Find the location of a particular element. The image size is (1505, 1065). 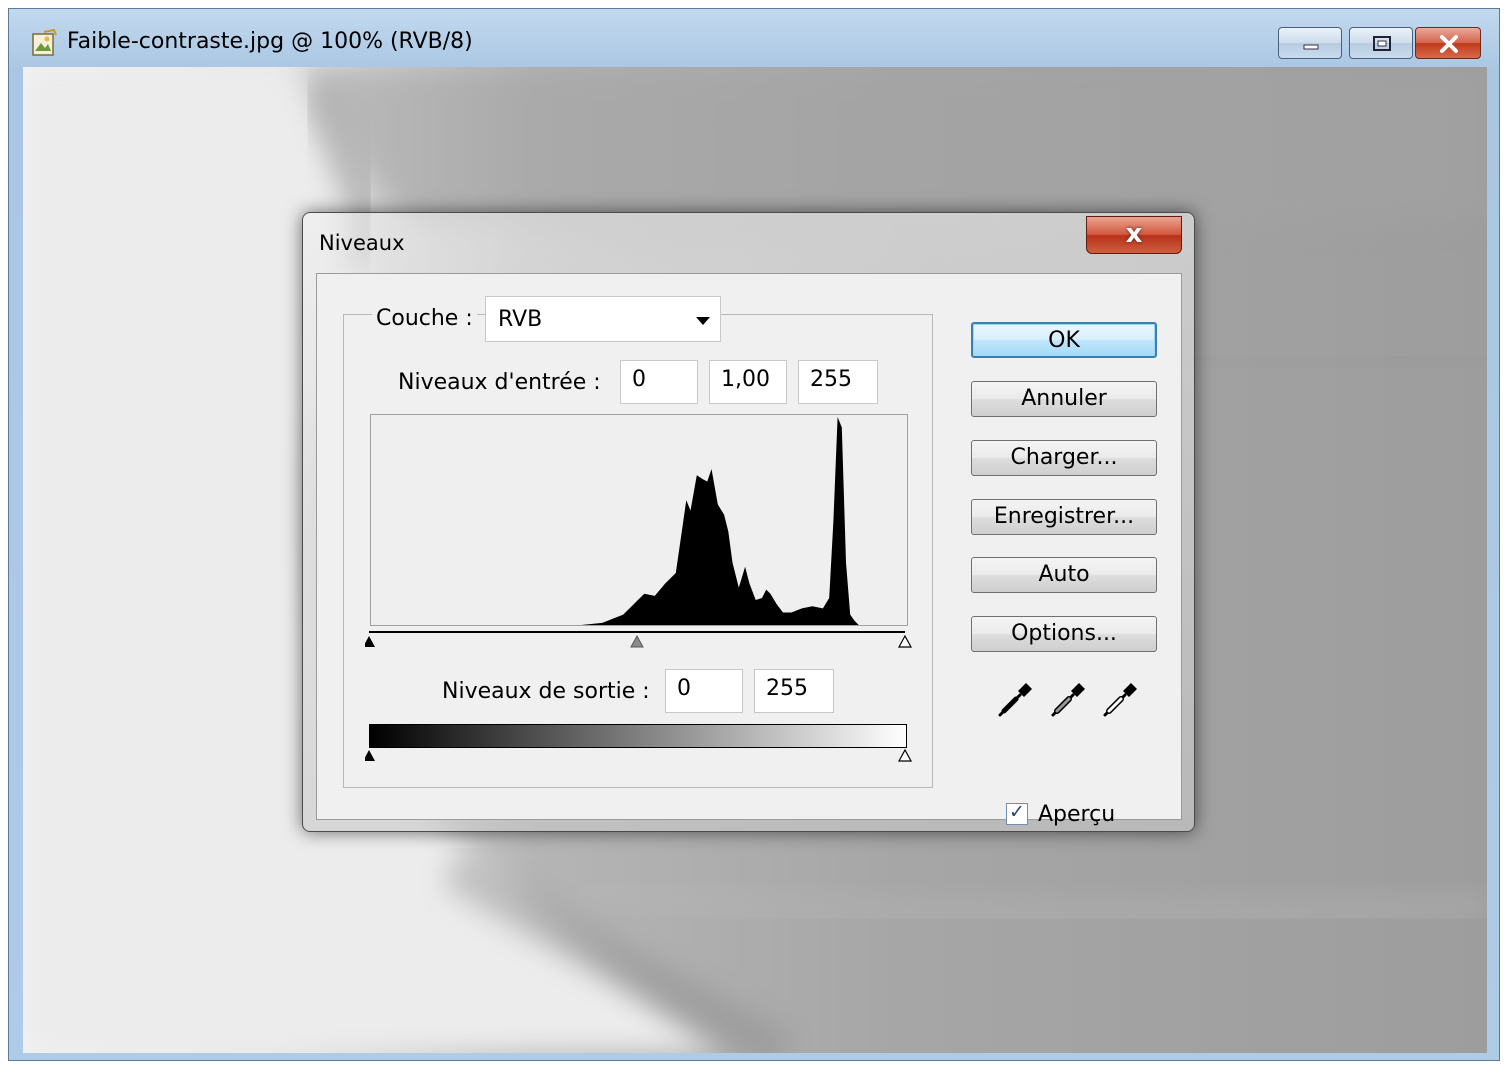

histogram-plot is located at coordinates (720, 521).